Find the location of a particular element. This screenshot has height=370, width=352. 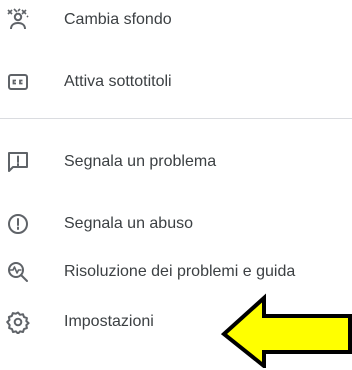

left-pointing-arrow is located at coordinates (286, 330).